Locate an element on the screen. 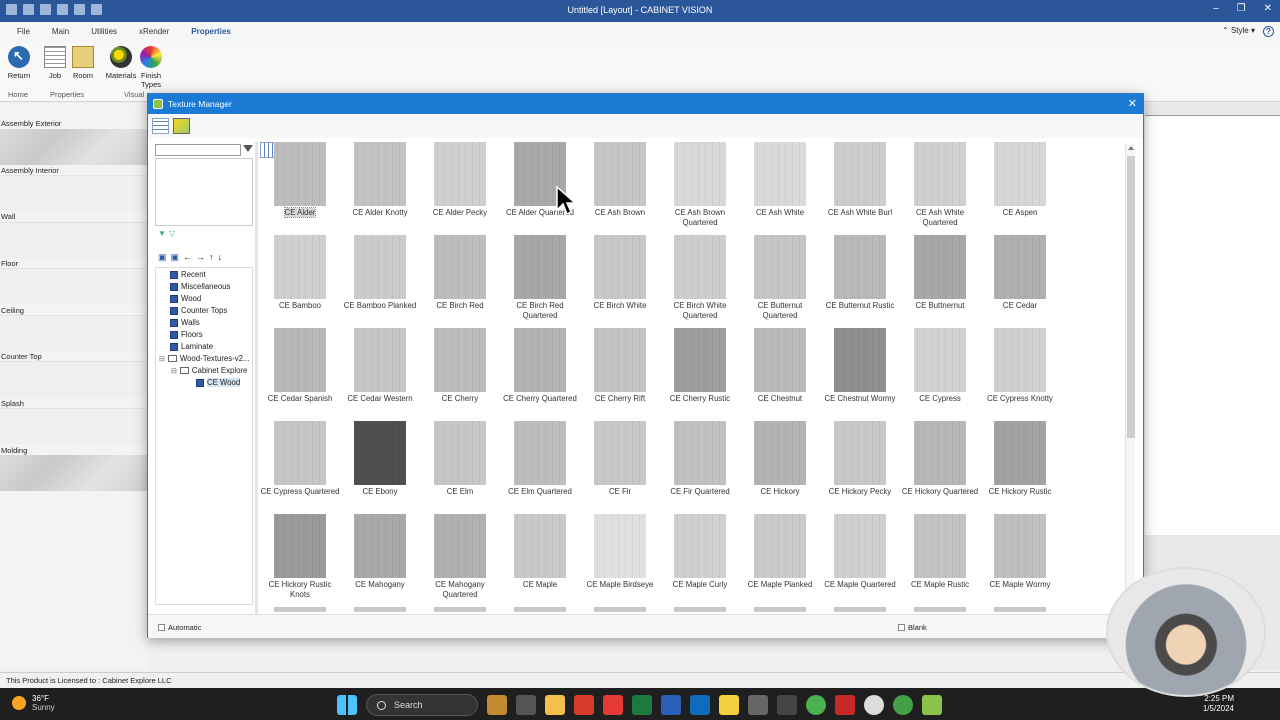  room-button: Room is located at coordinates (83, 63).